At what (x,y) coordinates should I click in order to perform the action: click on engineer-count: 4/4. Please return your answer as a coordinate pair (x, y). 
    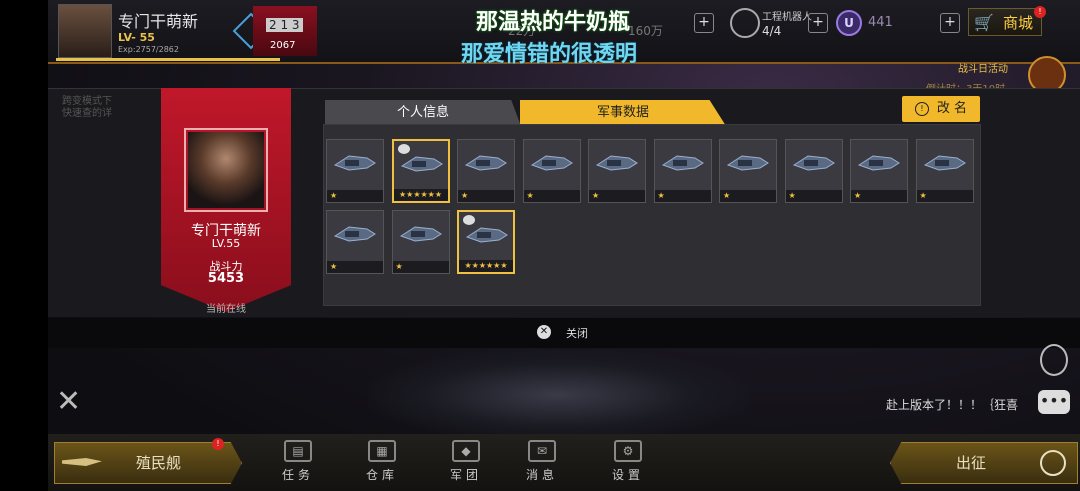
    Looking at the image, I should click on (772, 31).